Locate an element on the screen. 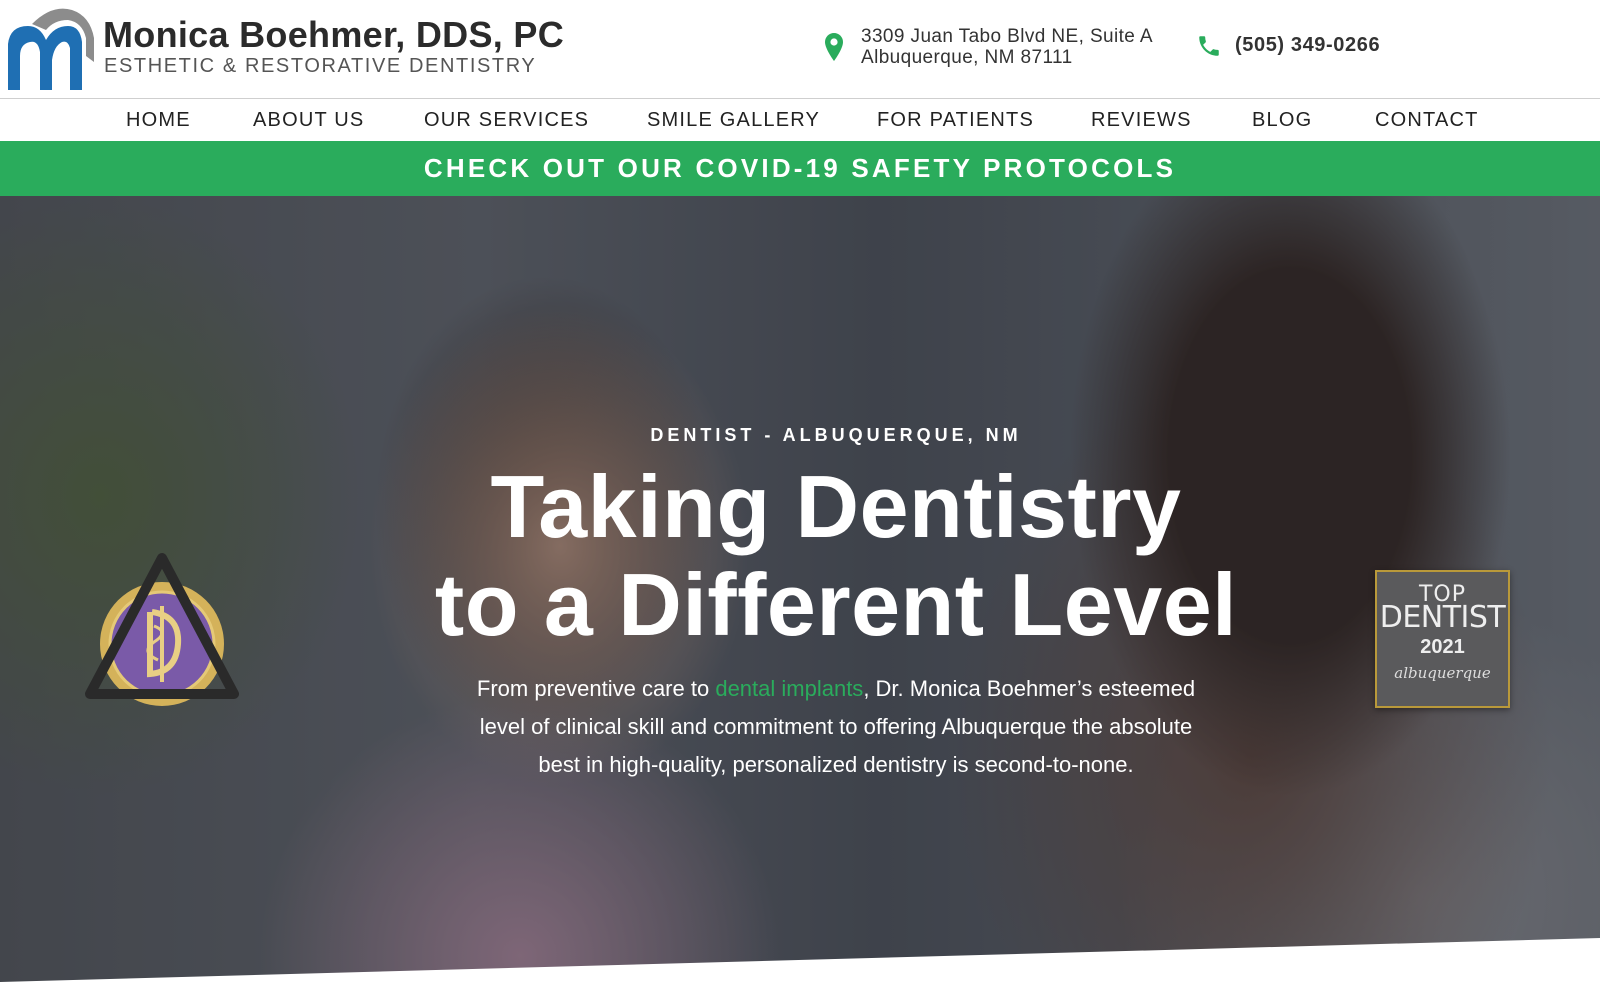 Image resolution: width=1600 pixels, height=1000 pixels. address-line2: Albuquerque, NM 87111 is located at coordinates (967, 57).